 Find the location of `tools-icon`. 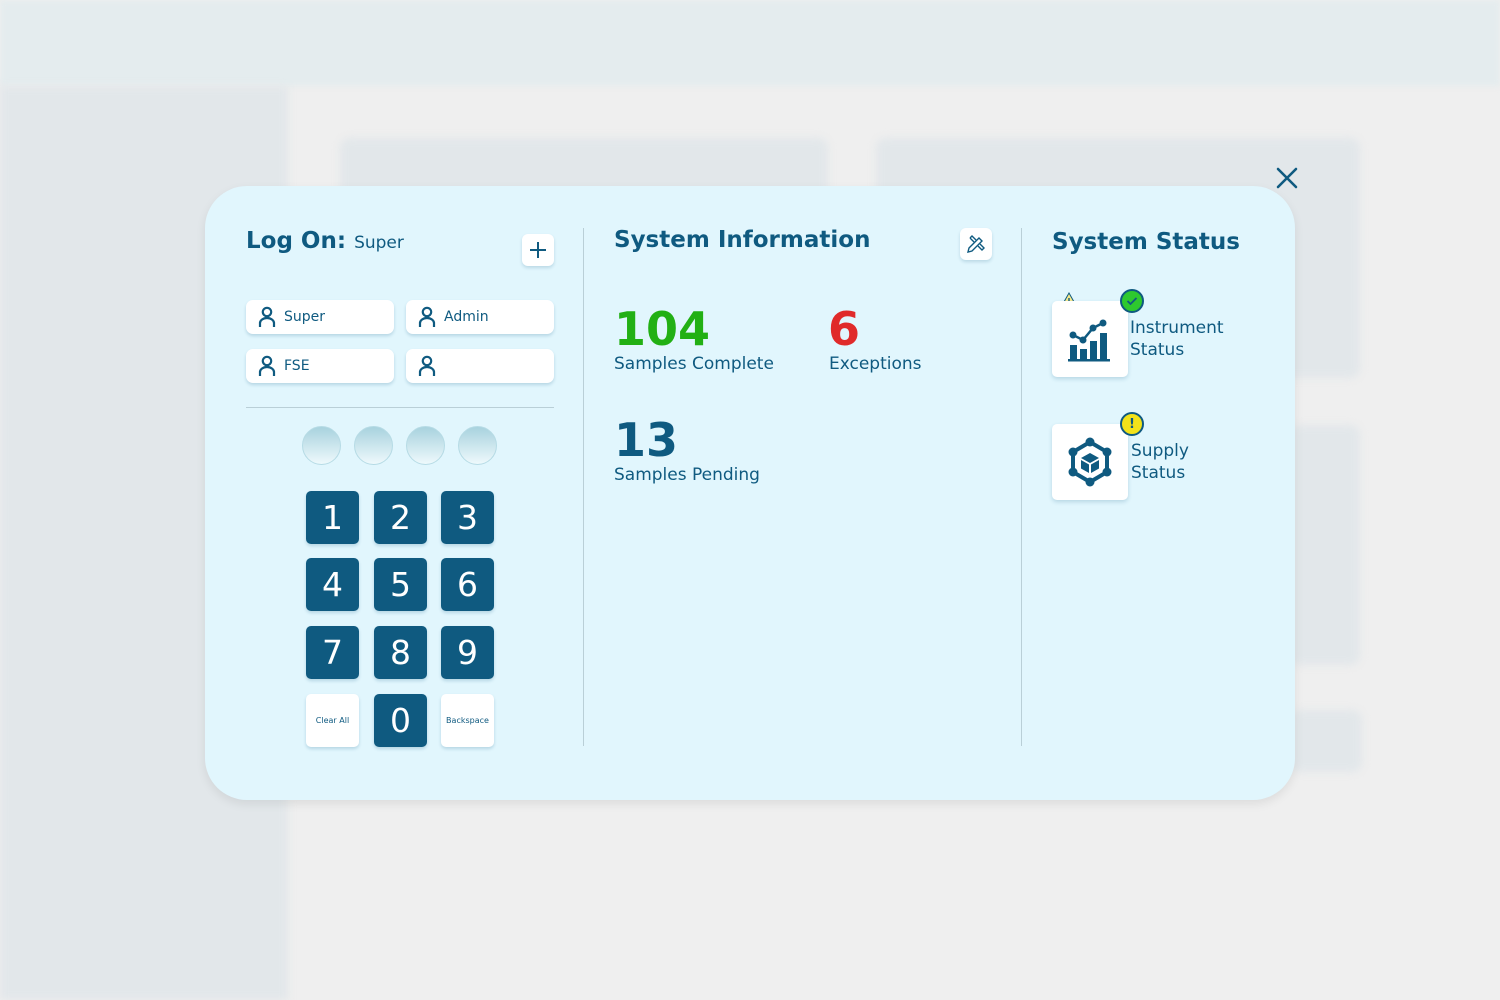

tools-icon is located at coordinates (976, 244).